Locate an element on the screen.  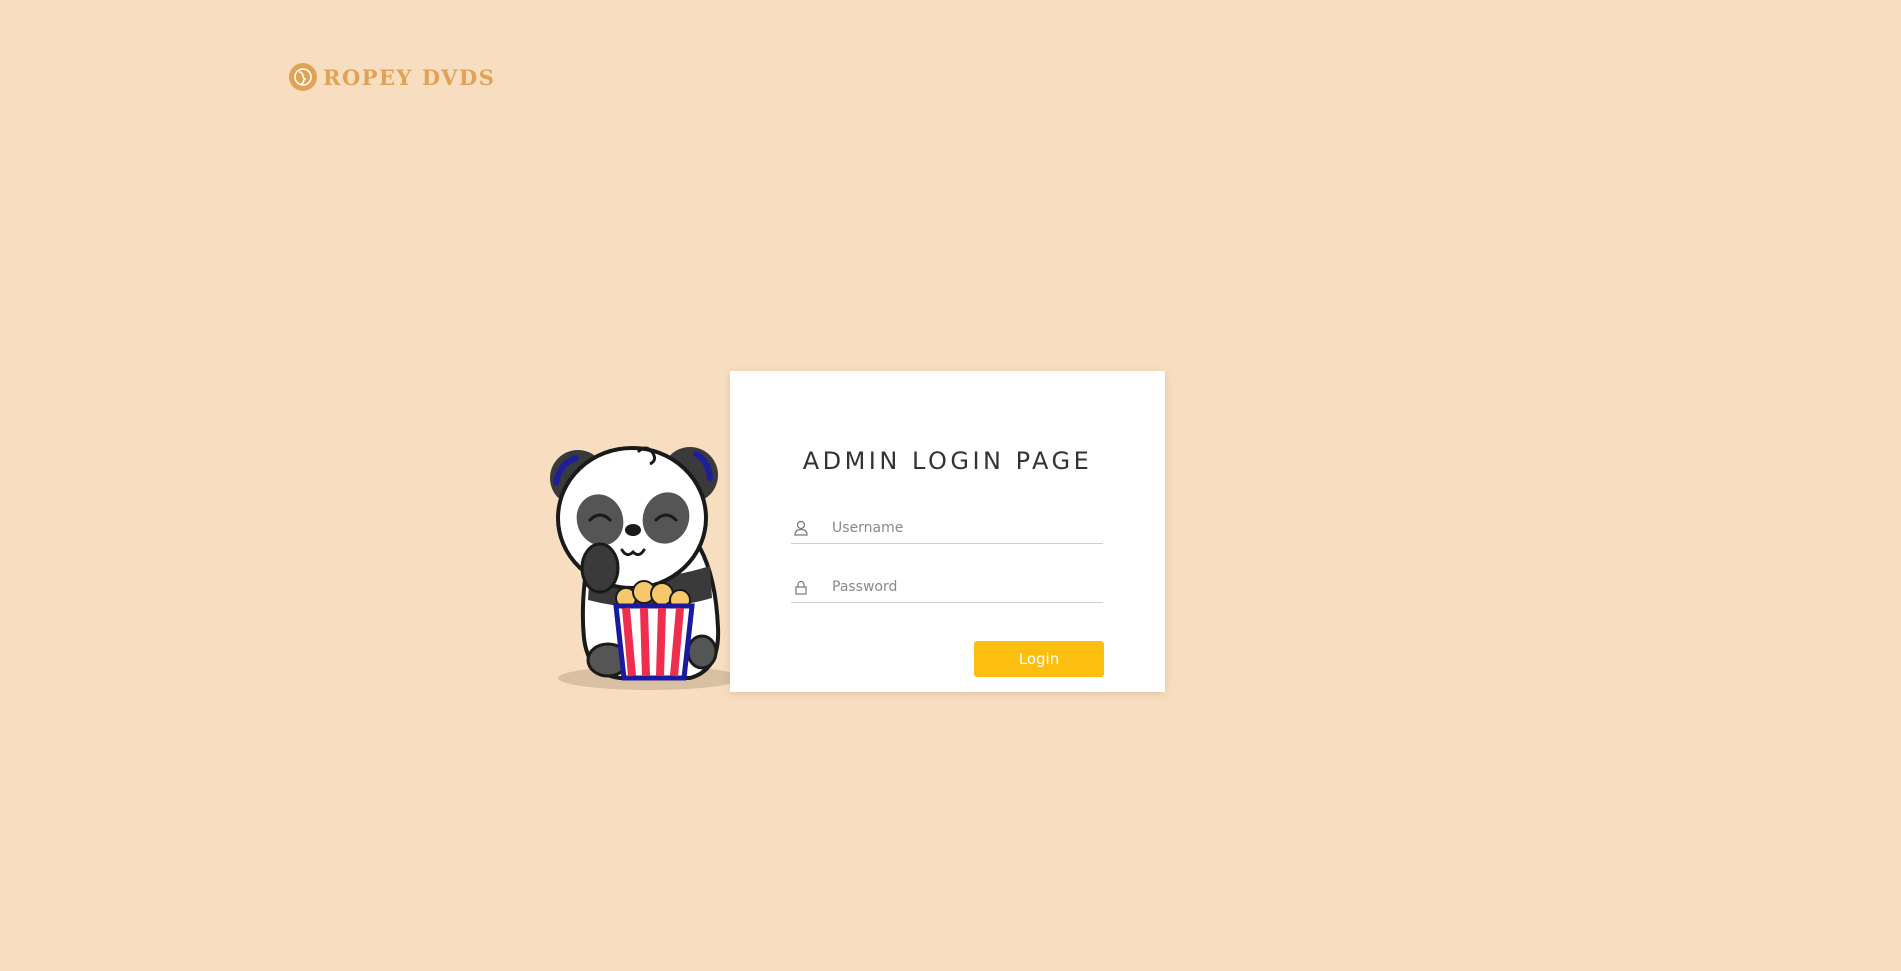
username-field is located at coordinates (947, 528).